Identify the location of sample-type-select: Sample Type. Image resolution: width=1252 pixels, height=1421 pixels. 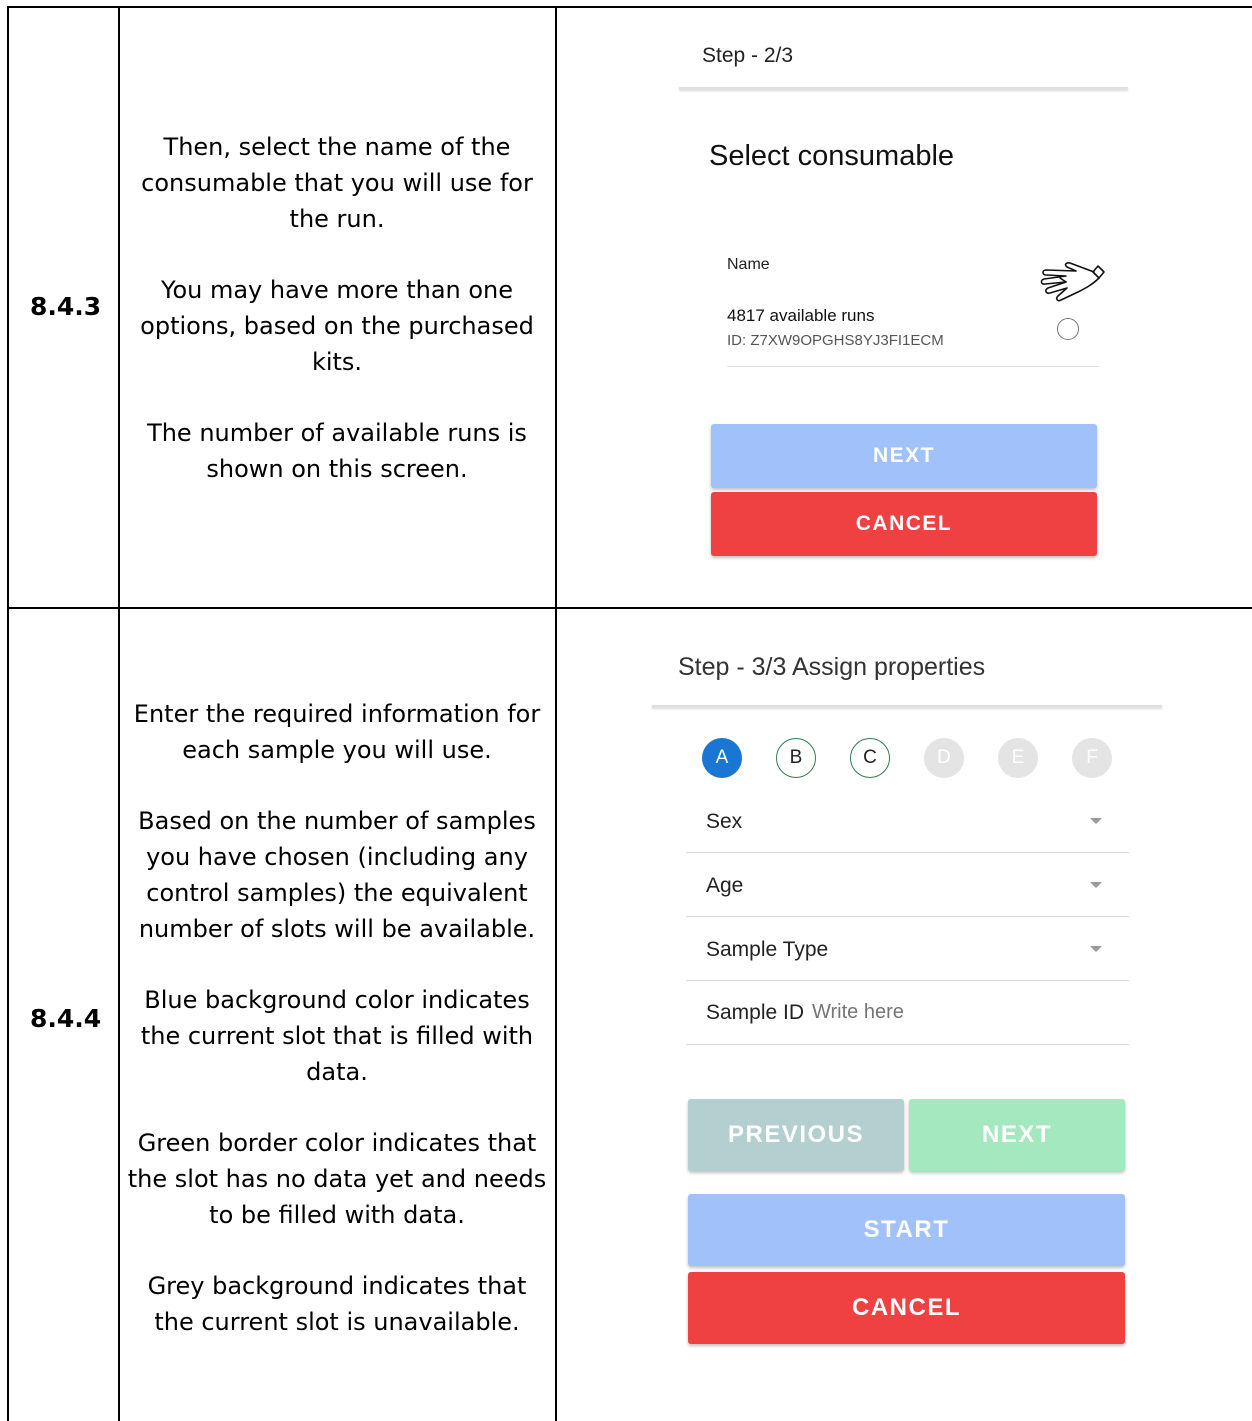
(907, 949).